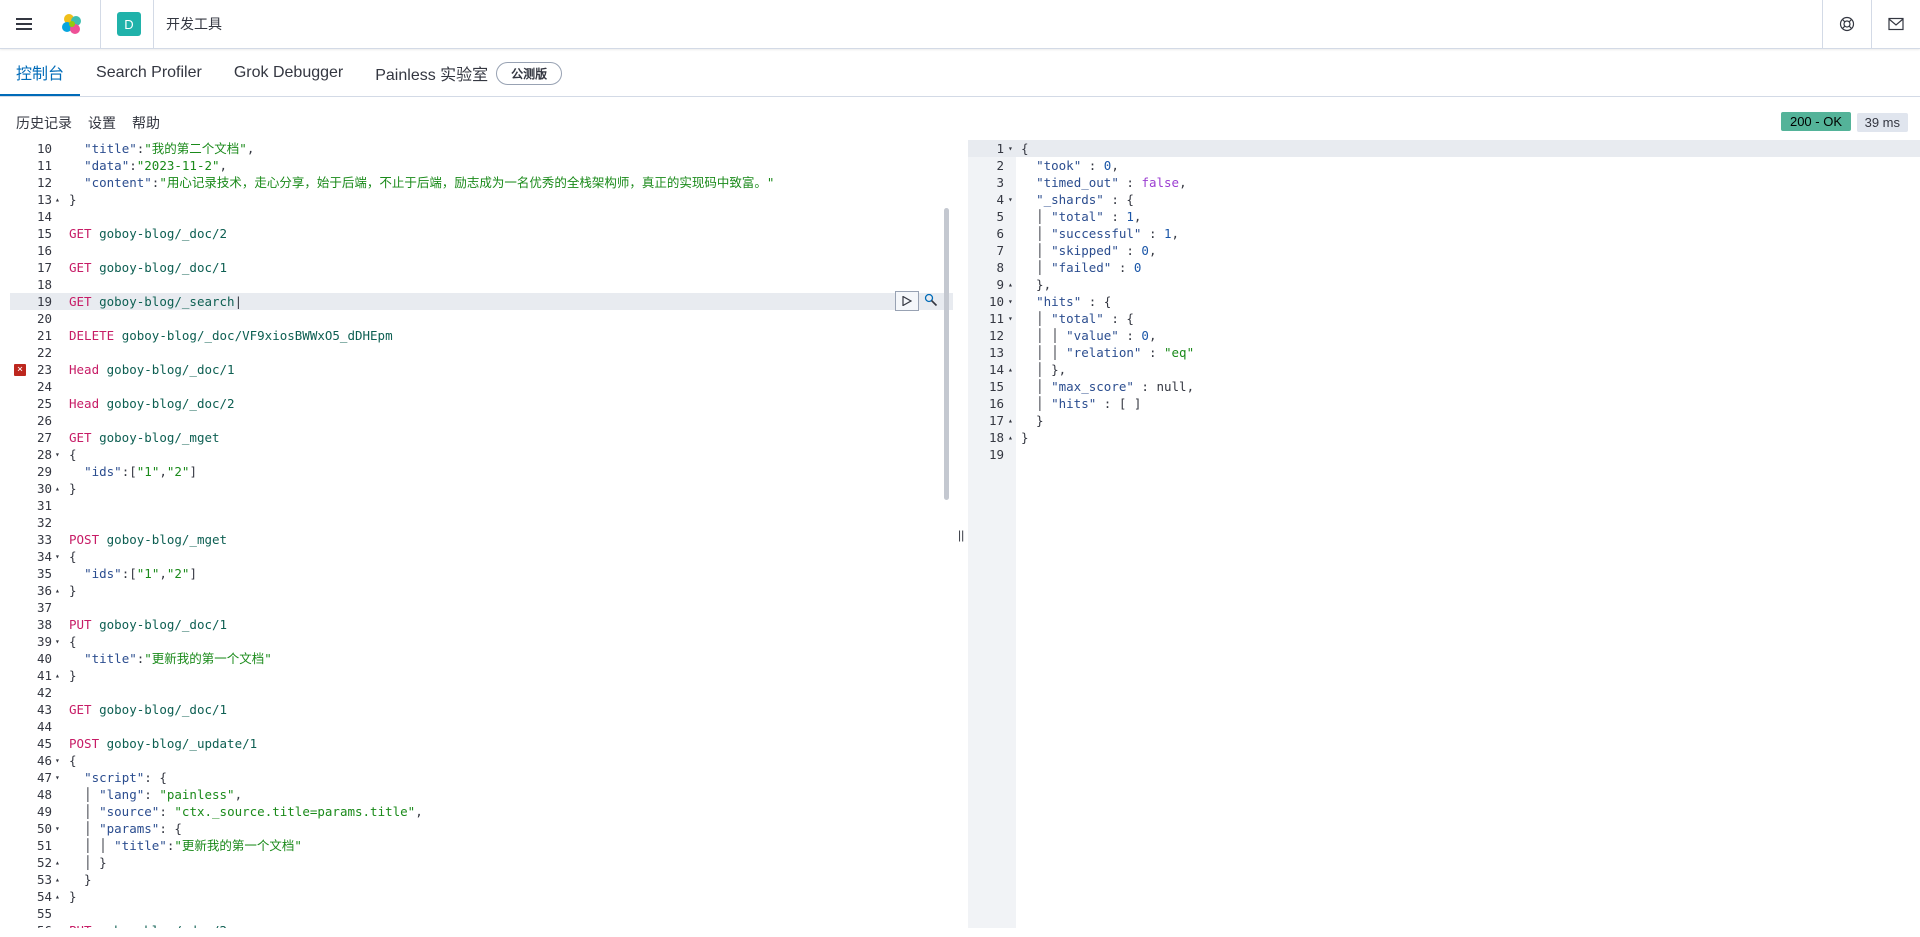 Image resolution: width=1920 pixels, height=937 pixels. Describe the element at coordinates (125, 828) in the screenshot. I see `line-code: │ "params": {` at that location.